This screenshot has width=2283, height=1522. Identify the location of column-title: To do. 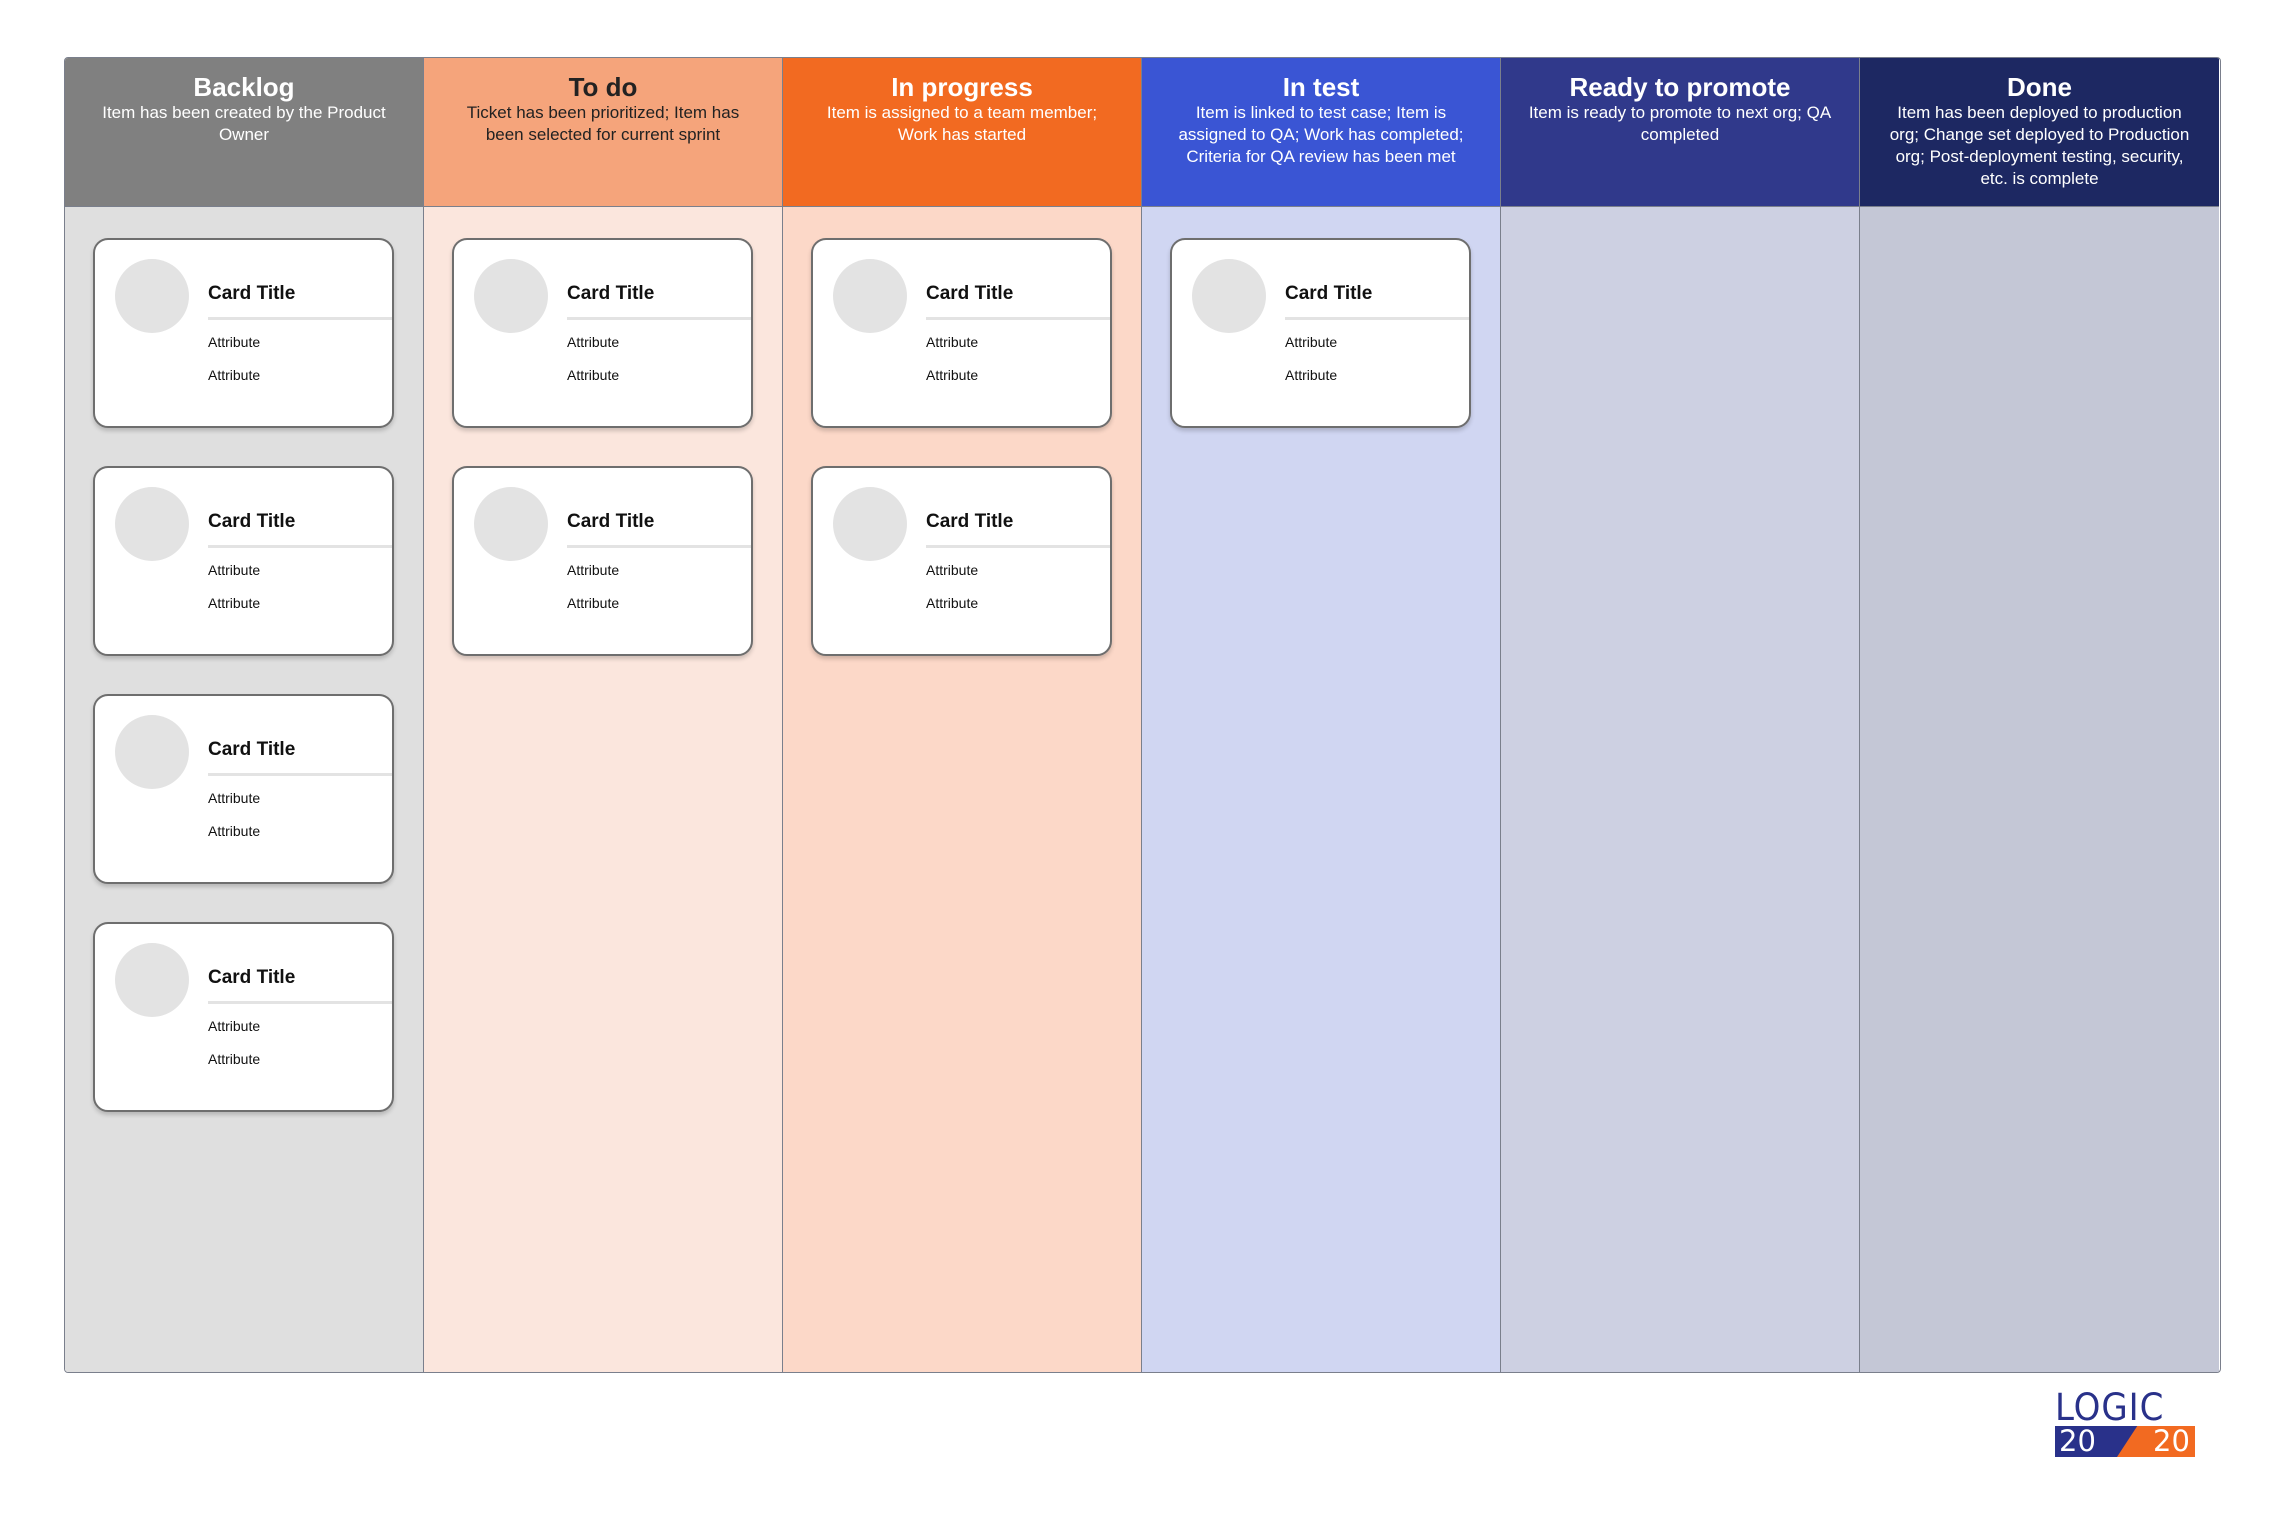
(603, 87).